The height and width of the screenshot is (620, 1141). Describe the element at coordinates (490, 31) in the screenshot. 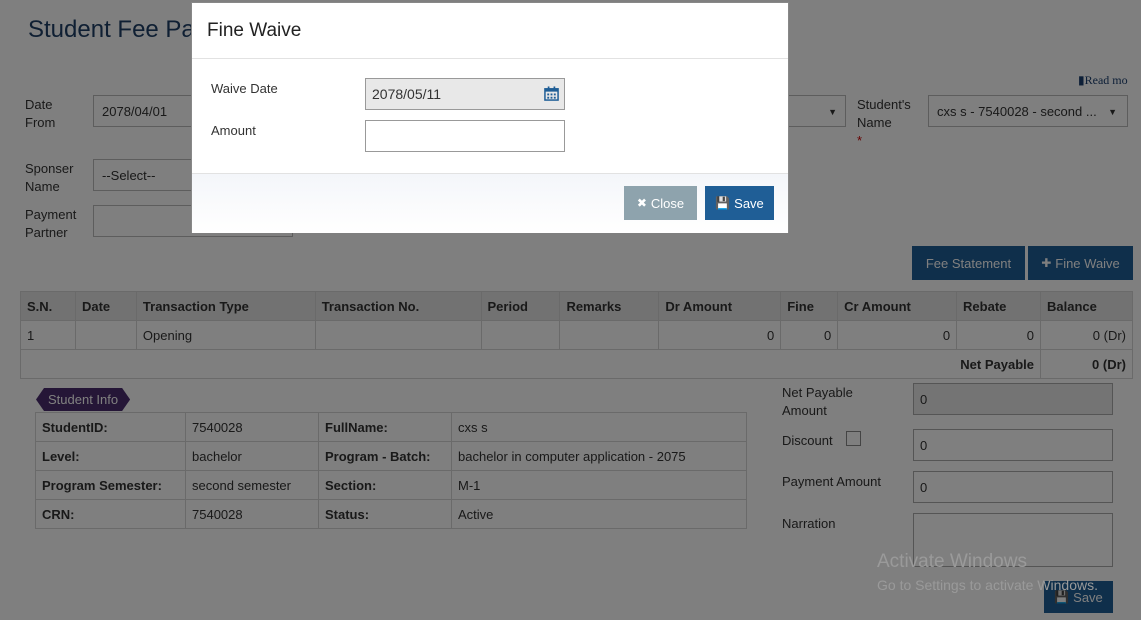

I see `modal-title: Fine Waive` at that location.